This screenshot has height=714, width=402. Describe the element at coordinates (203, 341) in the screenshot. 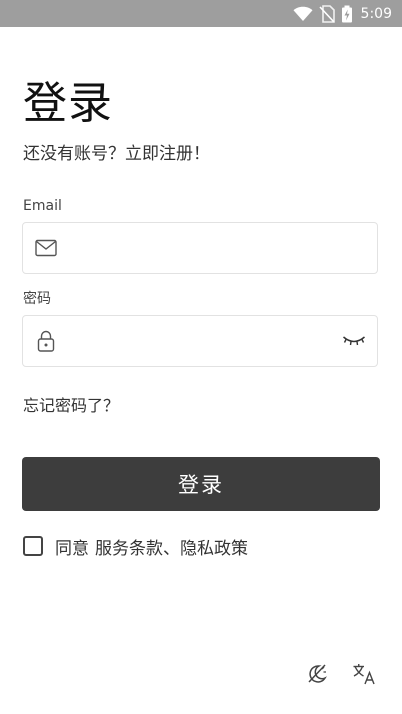

I see `password-input` at that location.